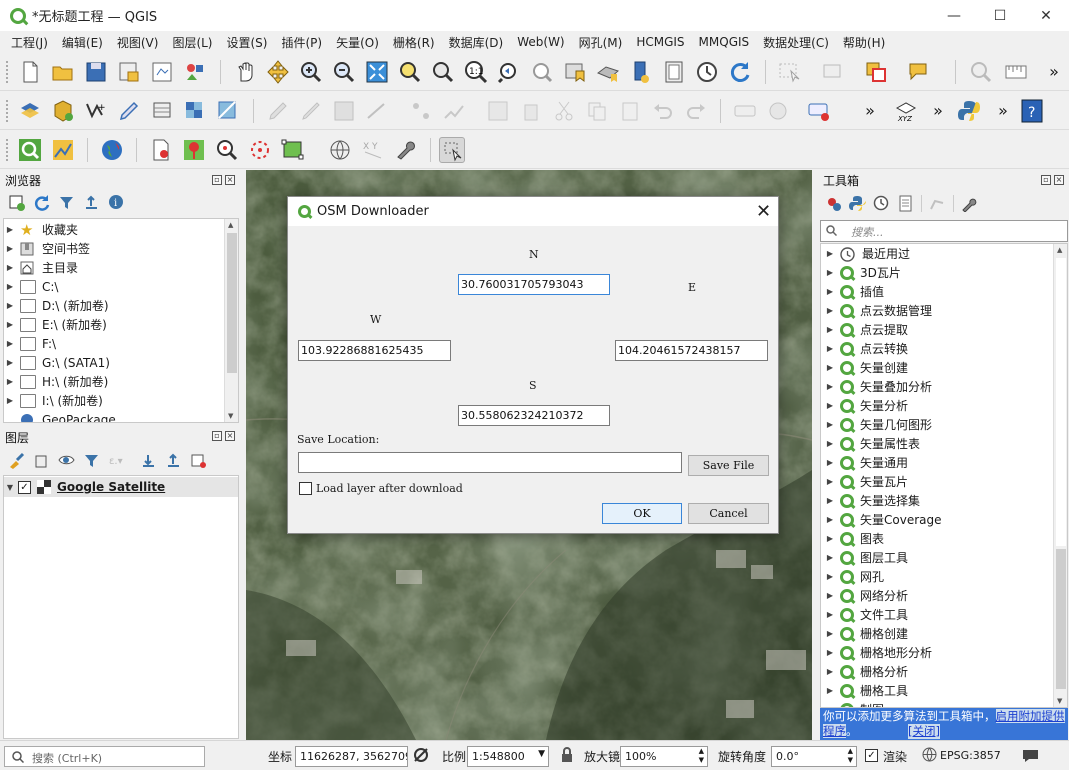  I want to click on remove-layer-icon, so click(198, 460).